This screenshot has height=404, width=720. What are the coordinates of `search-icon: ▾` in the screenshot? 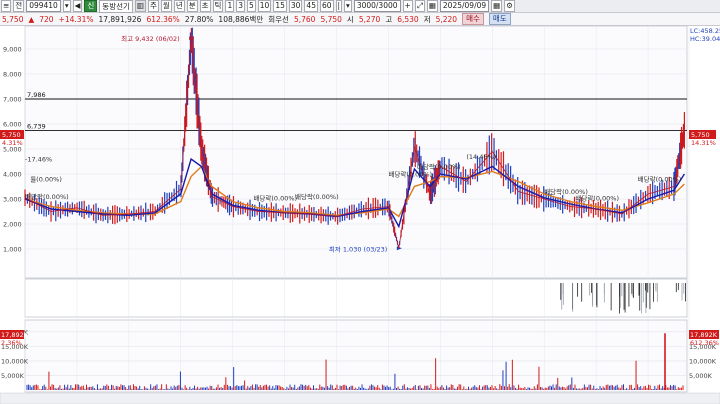 It's located at (66, 6).